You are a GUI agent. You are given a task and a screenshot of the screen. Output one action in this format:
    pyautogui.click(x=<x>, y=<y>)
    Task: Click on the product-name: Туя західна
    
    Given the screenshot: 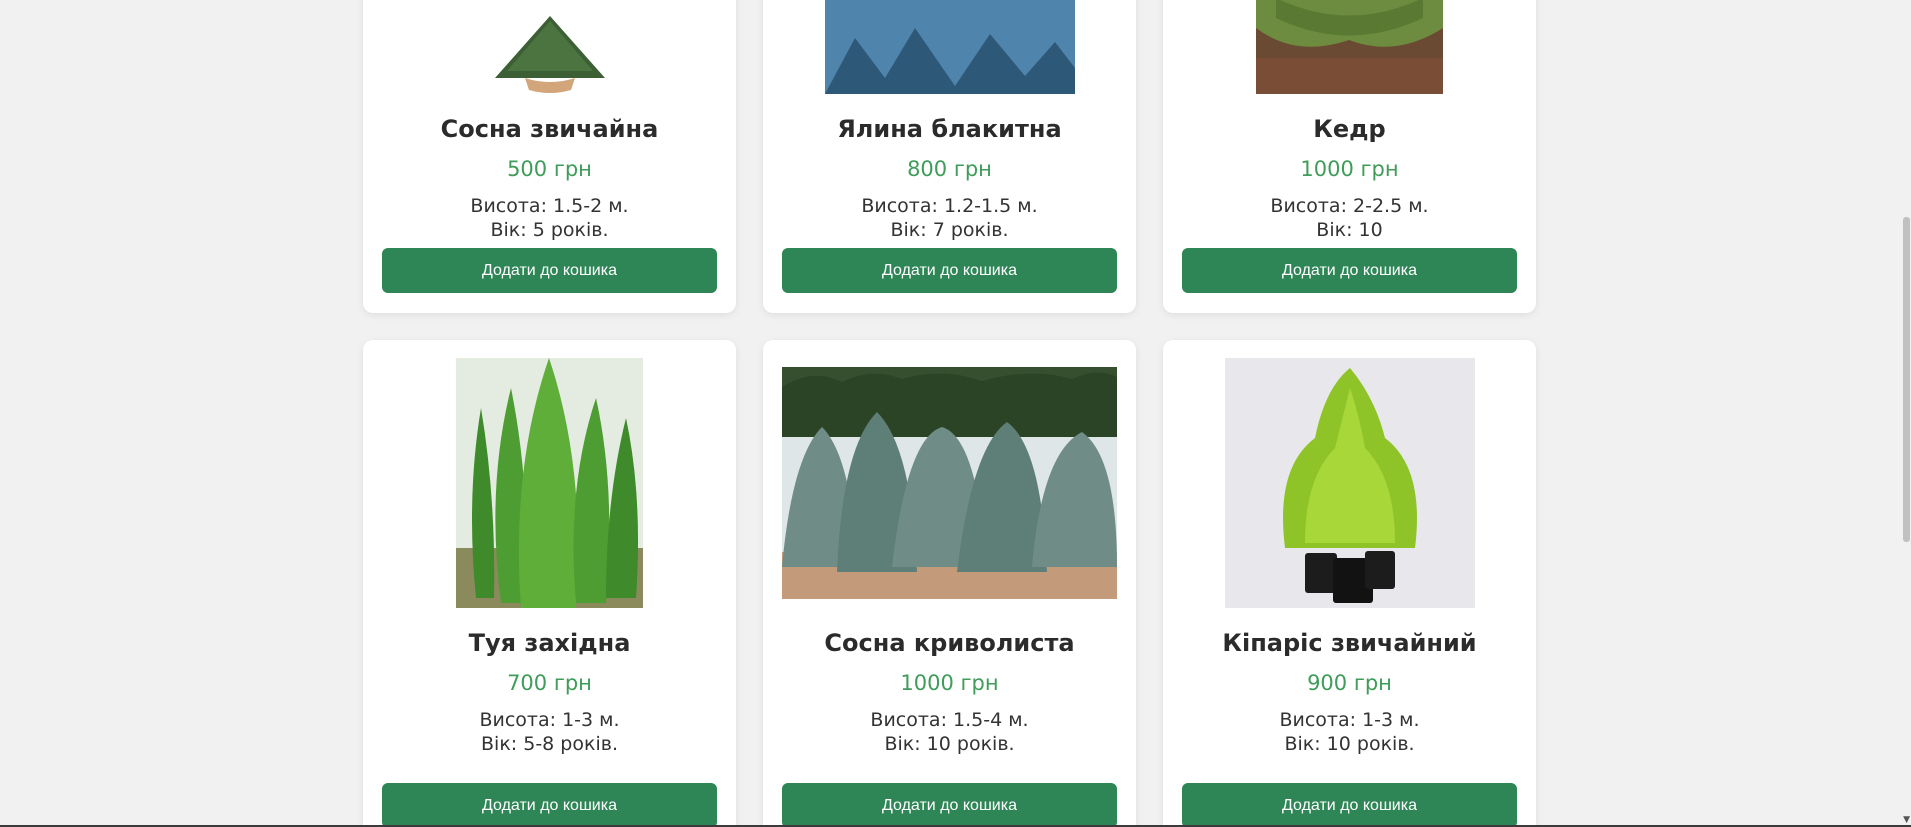 What is the action you would take?
    pyautogui.click(x=549, y=643)
    